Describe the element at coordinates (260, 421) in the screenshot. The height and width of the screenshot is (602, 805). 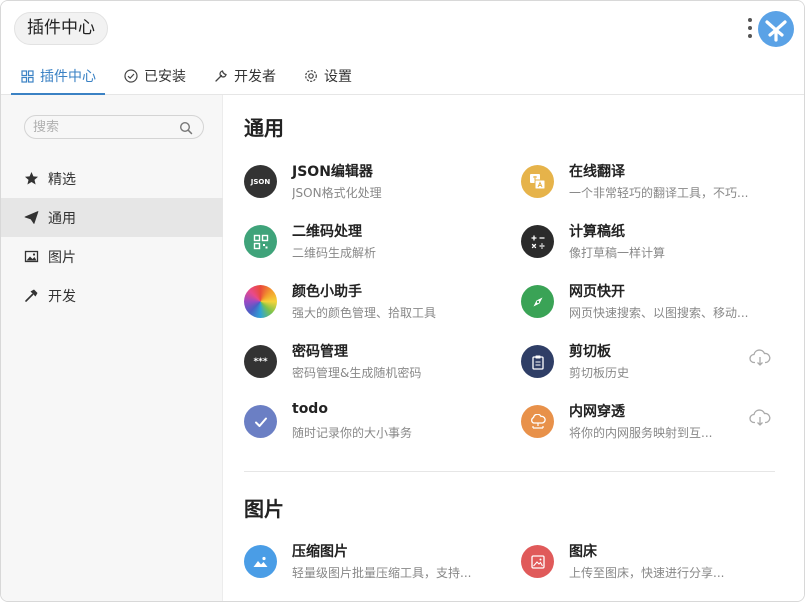
I see `checkmark-icon` at that location.